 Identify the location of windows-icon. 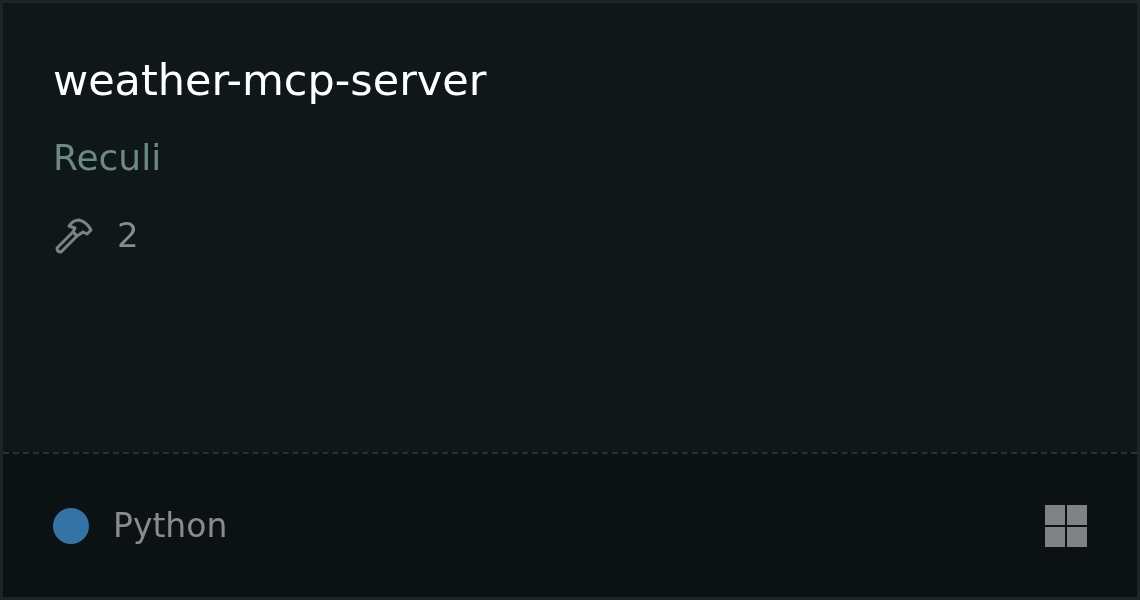
(1066, 525).